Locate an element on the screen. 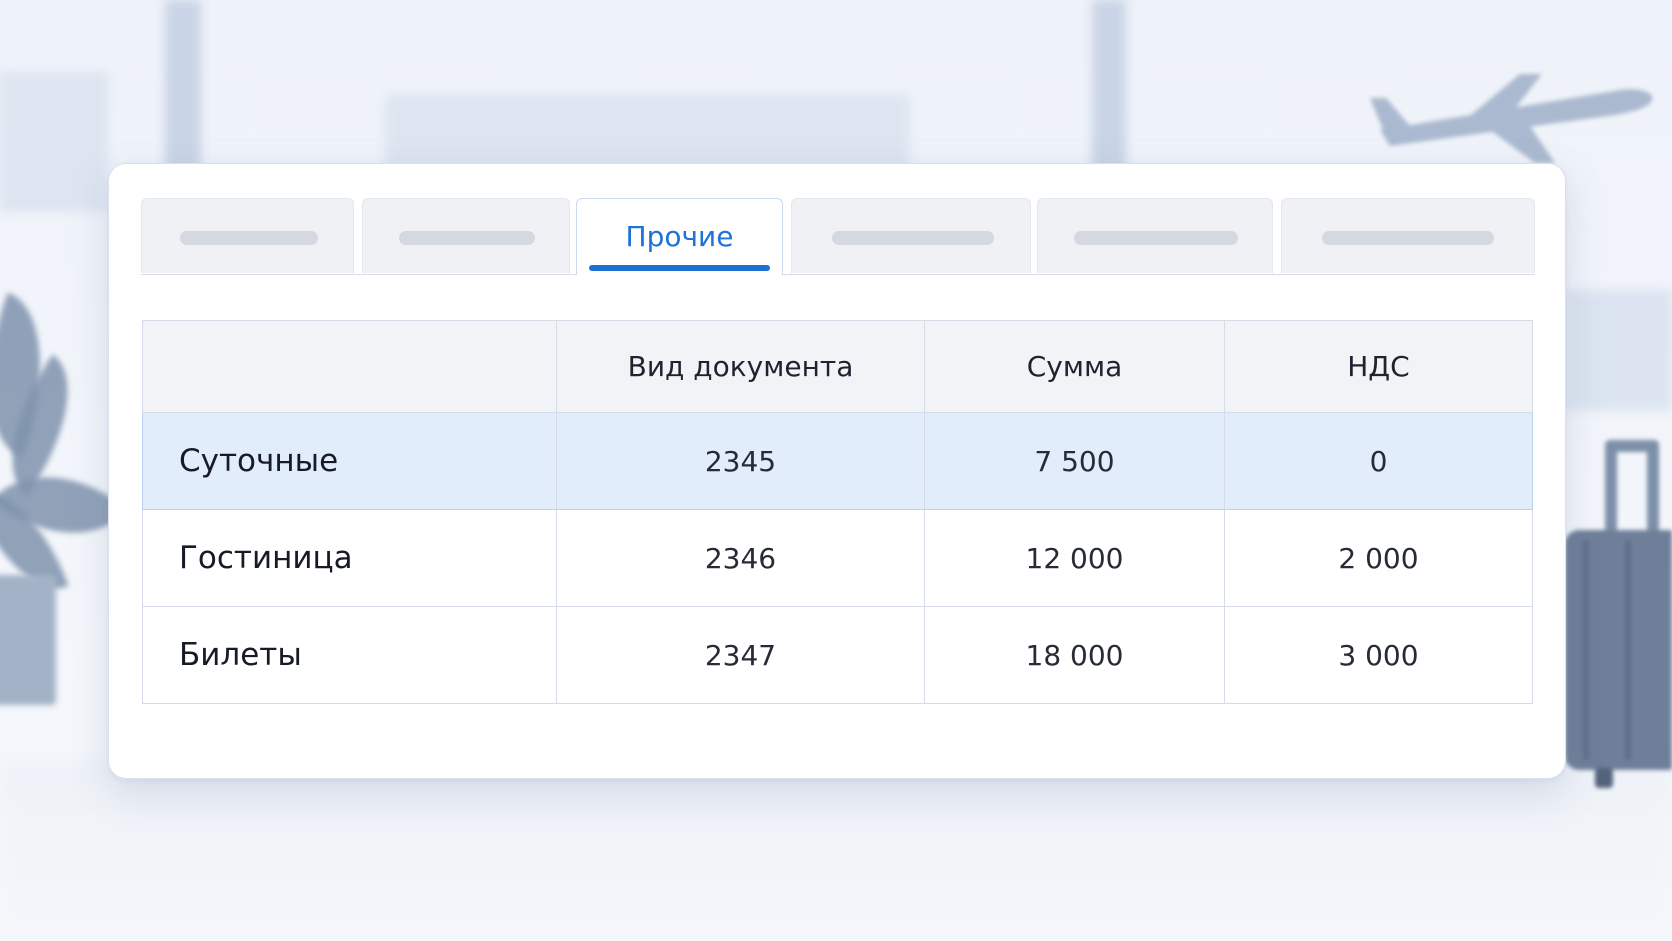 The height and width of the screenshot is (941, 1672). table-header-row: Вид документа Сумма НДС is located at coordinates (837, 366).